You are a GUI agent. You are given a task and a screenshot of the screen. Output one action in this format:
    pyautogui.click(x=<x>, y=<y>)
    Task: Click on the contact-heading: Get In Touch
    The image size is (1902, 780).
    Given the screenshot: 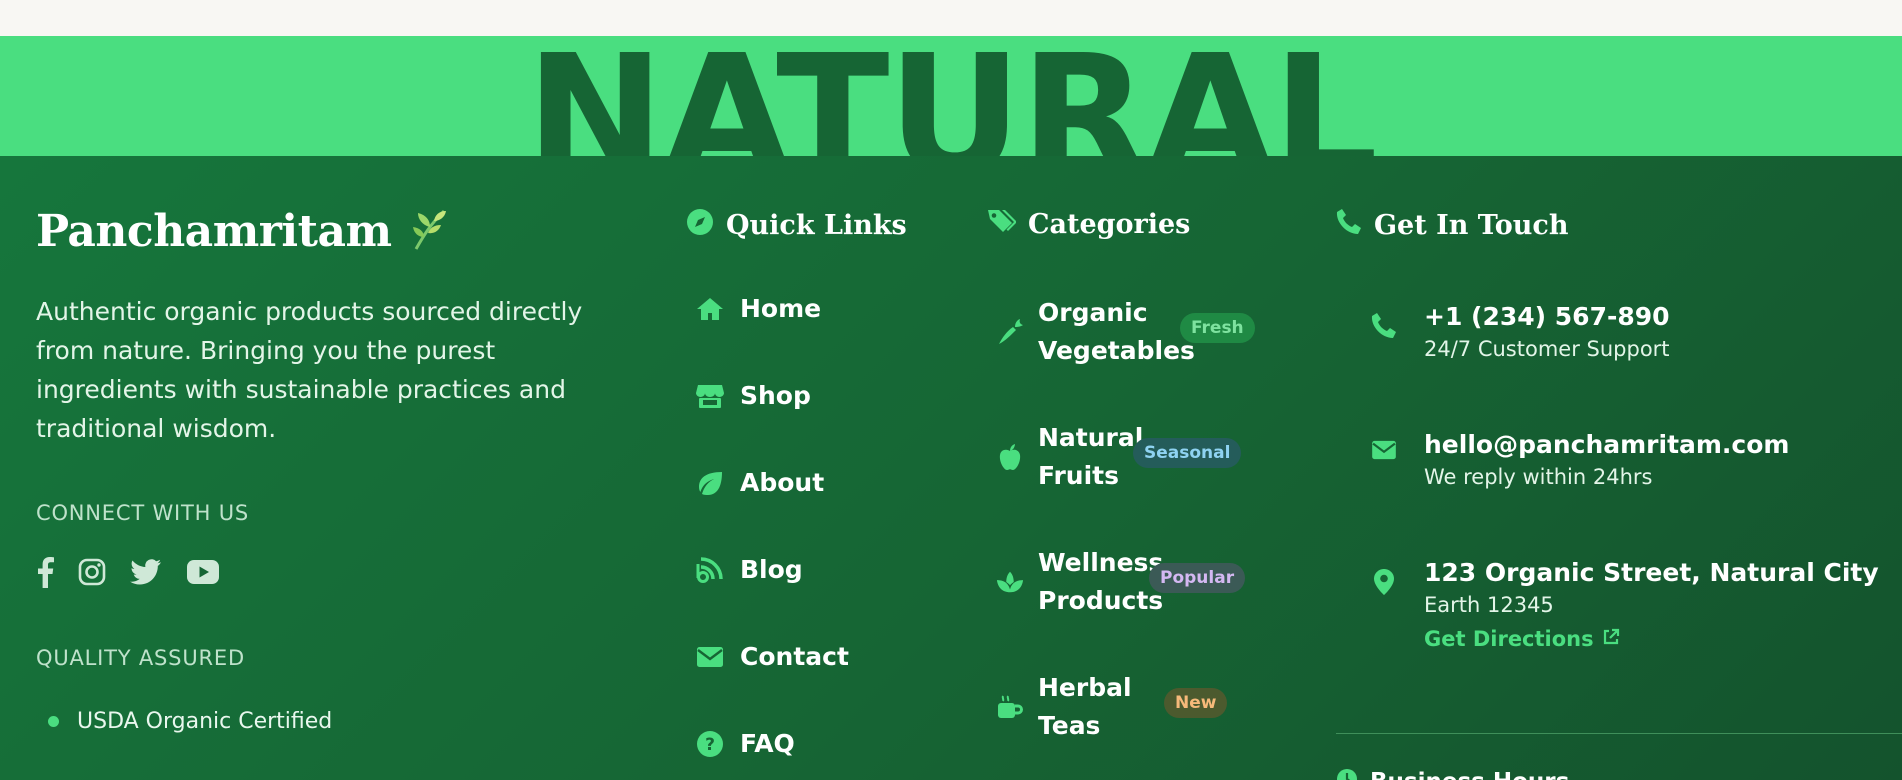 What is the action you would take?
    pyautogui.click(x=1452, y=225)
    